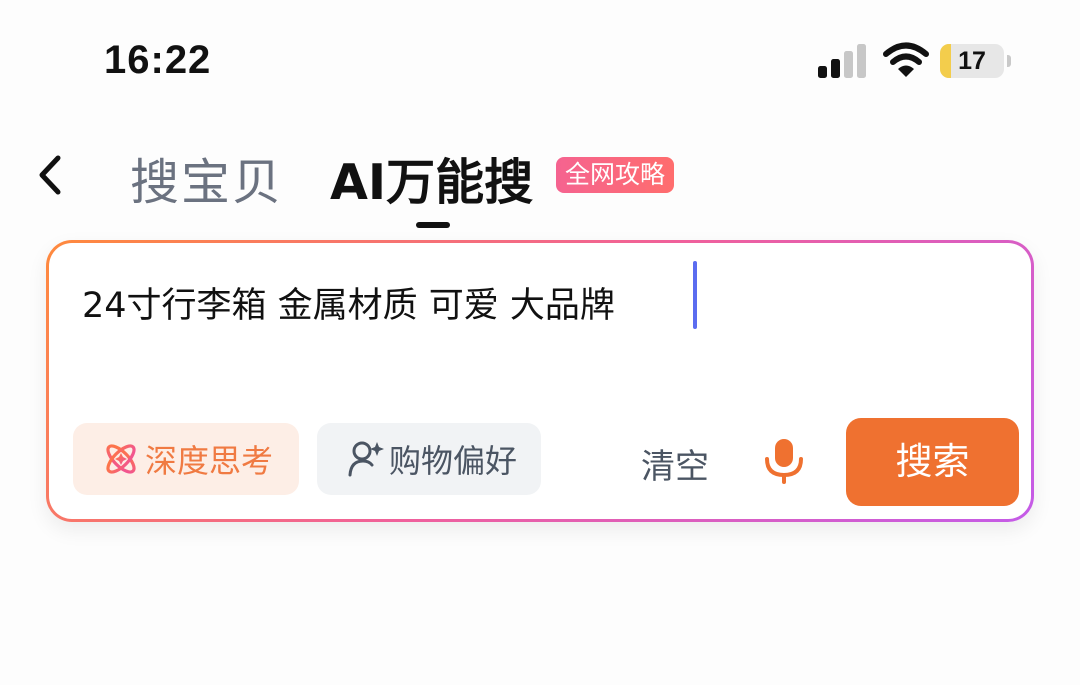 The width and height of the screenshot is (1080, 685). Describe the element at coordinates (158, 60) in the screenshot. I see `status-time: 16:22` at that location.